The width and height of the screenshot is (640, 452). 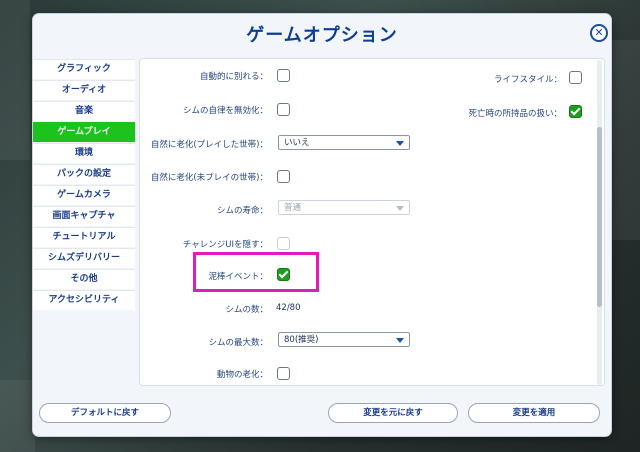 I want to click on sidebar-item-4: 環境, so click(x=84, y=153).